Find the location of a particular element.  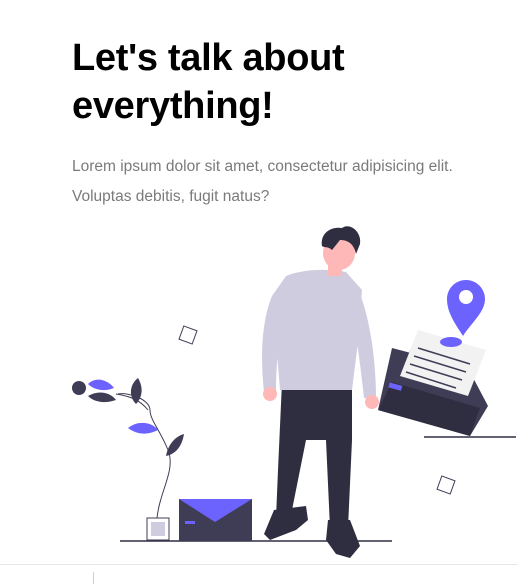

envelope-icon is located at coordinates (215, 520).